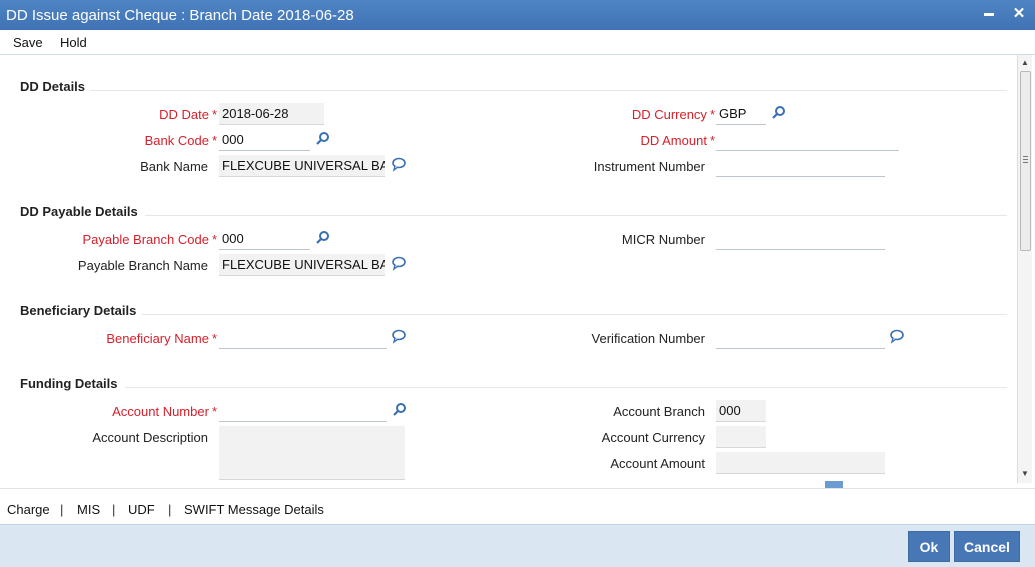 Image resolution: width=1035 pixels, height=567 pixels. I want to click on account-description-label: Account Description, so click(150, 437).